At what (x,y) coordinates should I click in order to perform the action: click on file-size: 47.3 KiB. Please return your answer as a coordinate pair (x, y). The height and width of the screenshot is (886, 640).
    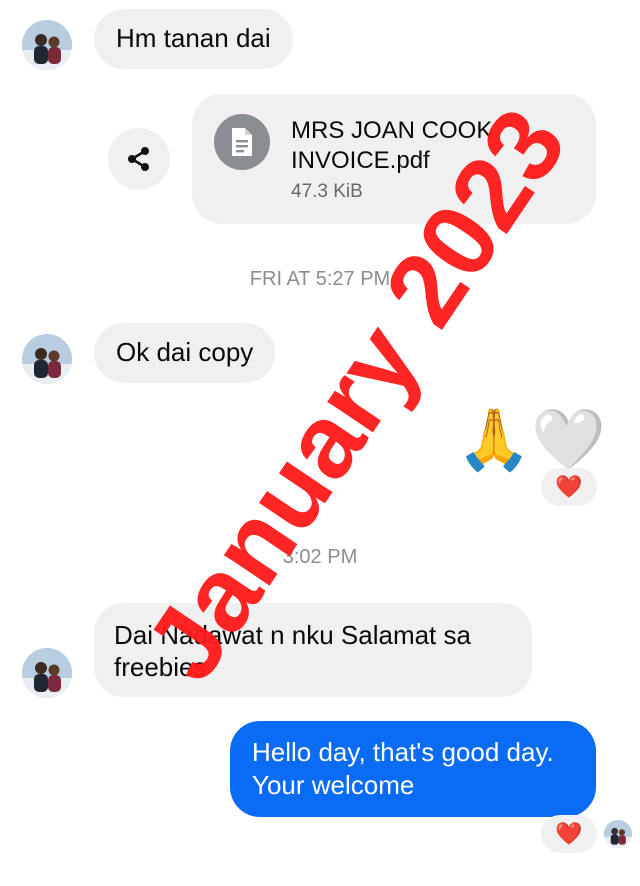
    Looking at the image, I should click on (327, 191).